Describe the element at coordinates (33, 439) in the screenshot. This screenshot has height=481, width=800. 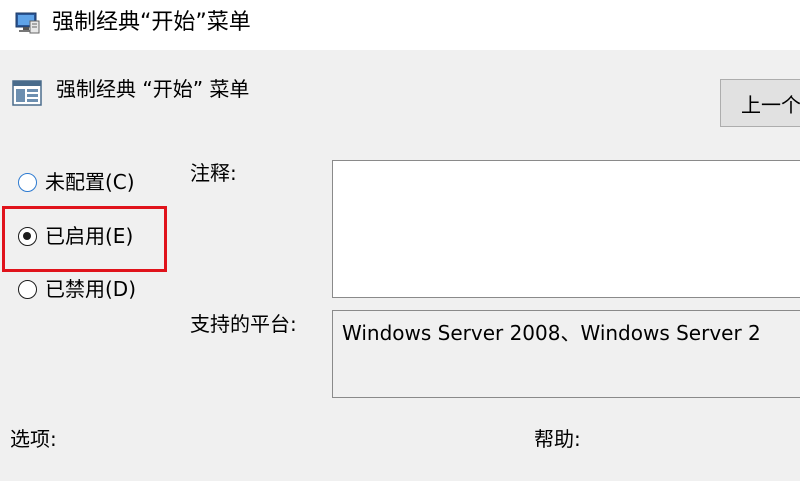
I see `options-label: 选项:` at that location.